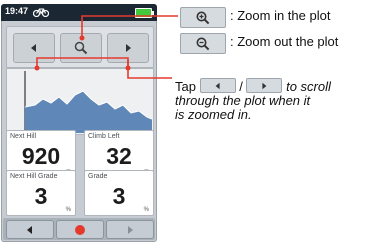  I want to click on zoom-in-icon, so click(203, 17).